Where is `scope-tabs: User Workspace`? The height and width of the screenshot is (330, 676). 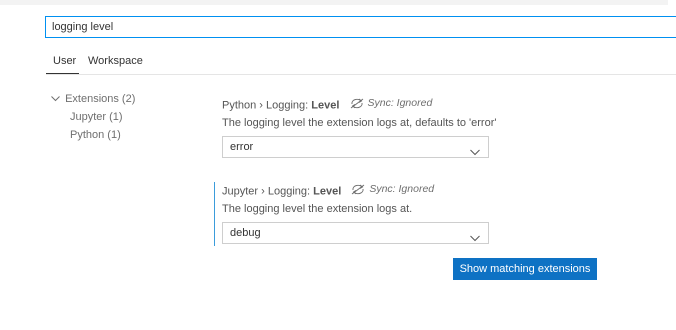
scope-tabs: User Workspace is located at coordinates (361, 62).